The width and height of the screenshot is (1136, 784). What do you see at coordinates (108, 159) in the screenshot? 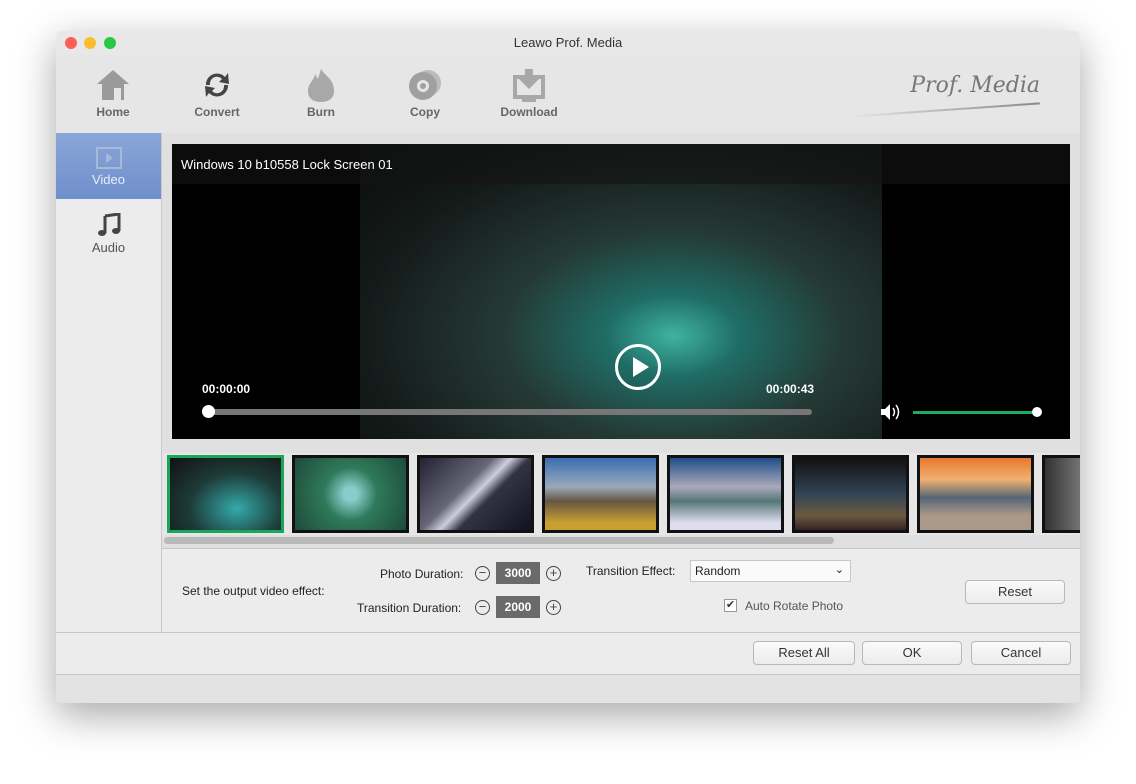
I see `video-icon` at bounding box center [108, 159].